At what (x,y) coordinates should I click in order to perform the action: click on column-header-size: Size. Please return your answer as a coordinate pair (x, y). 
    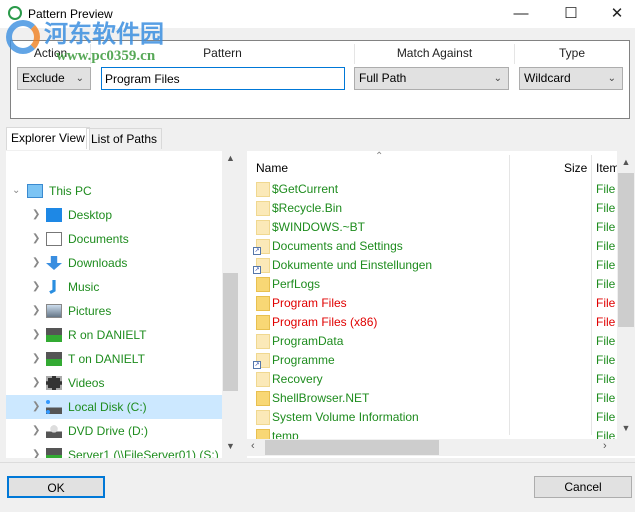
    Looking at the image, I should click on (575, 168).